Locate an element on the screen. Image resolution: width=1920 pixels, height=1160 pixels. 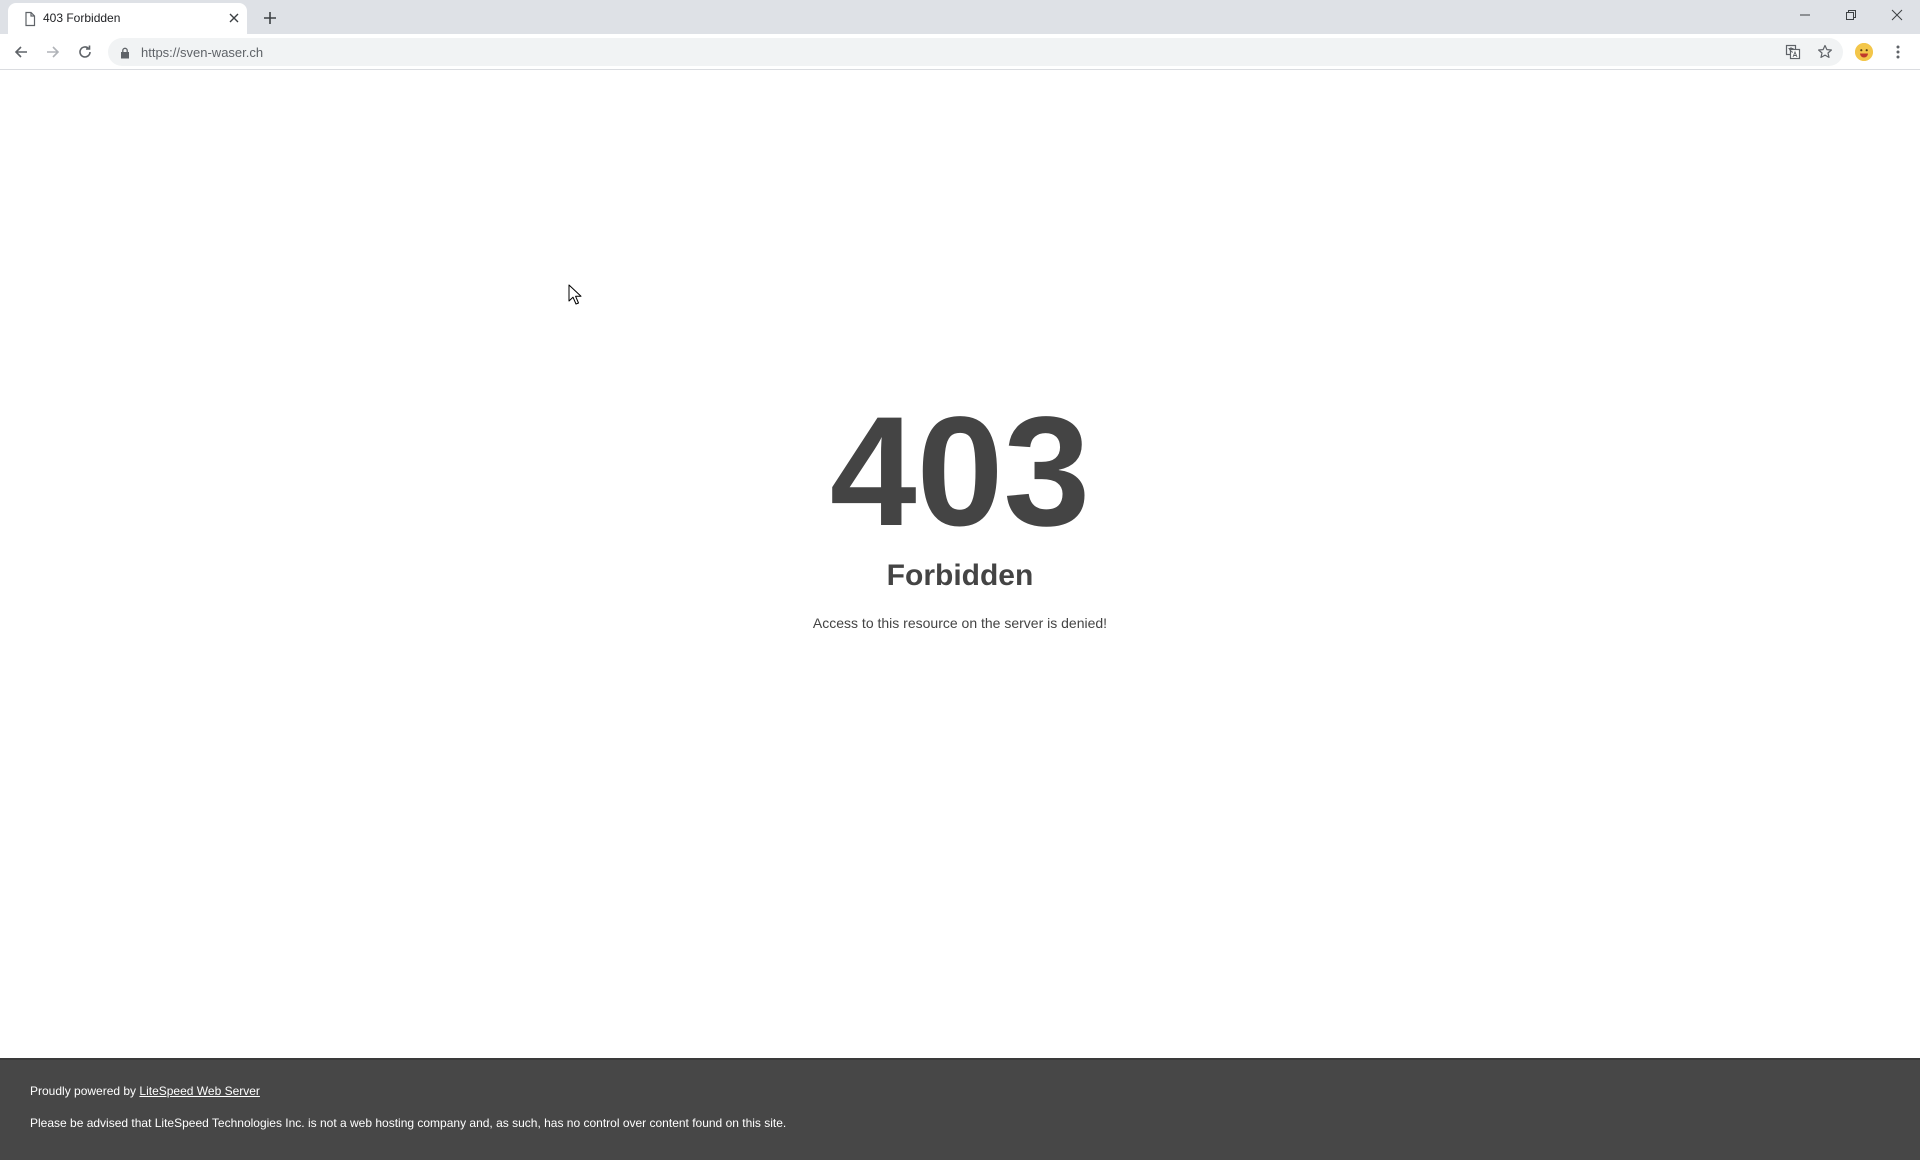
document-icon is located at coordinates (30, 19).